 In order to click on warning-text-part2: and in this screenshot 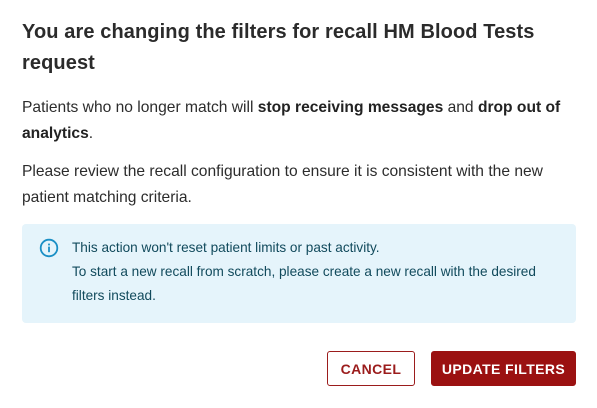, I will do `click(460, 107)`.